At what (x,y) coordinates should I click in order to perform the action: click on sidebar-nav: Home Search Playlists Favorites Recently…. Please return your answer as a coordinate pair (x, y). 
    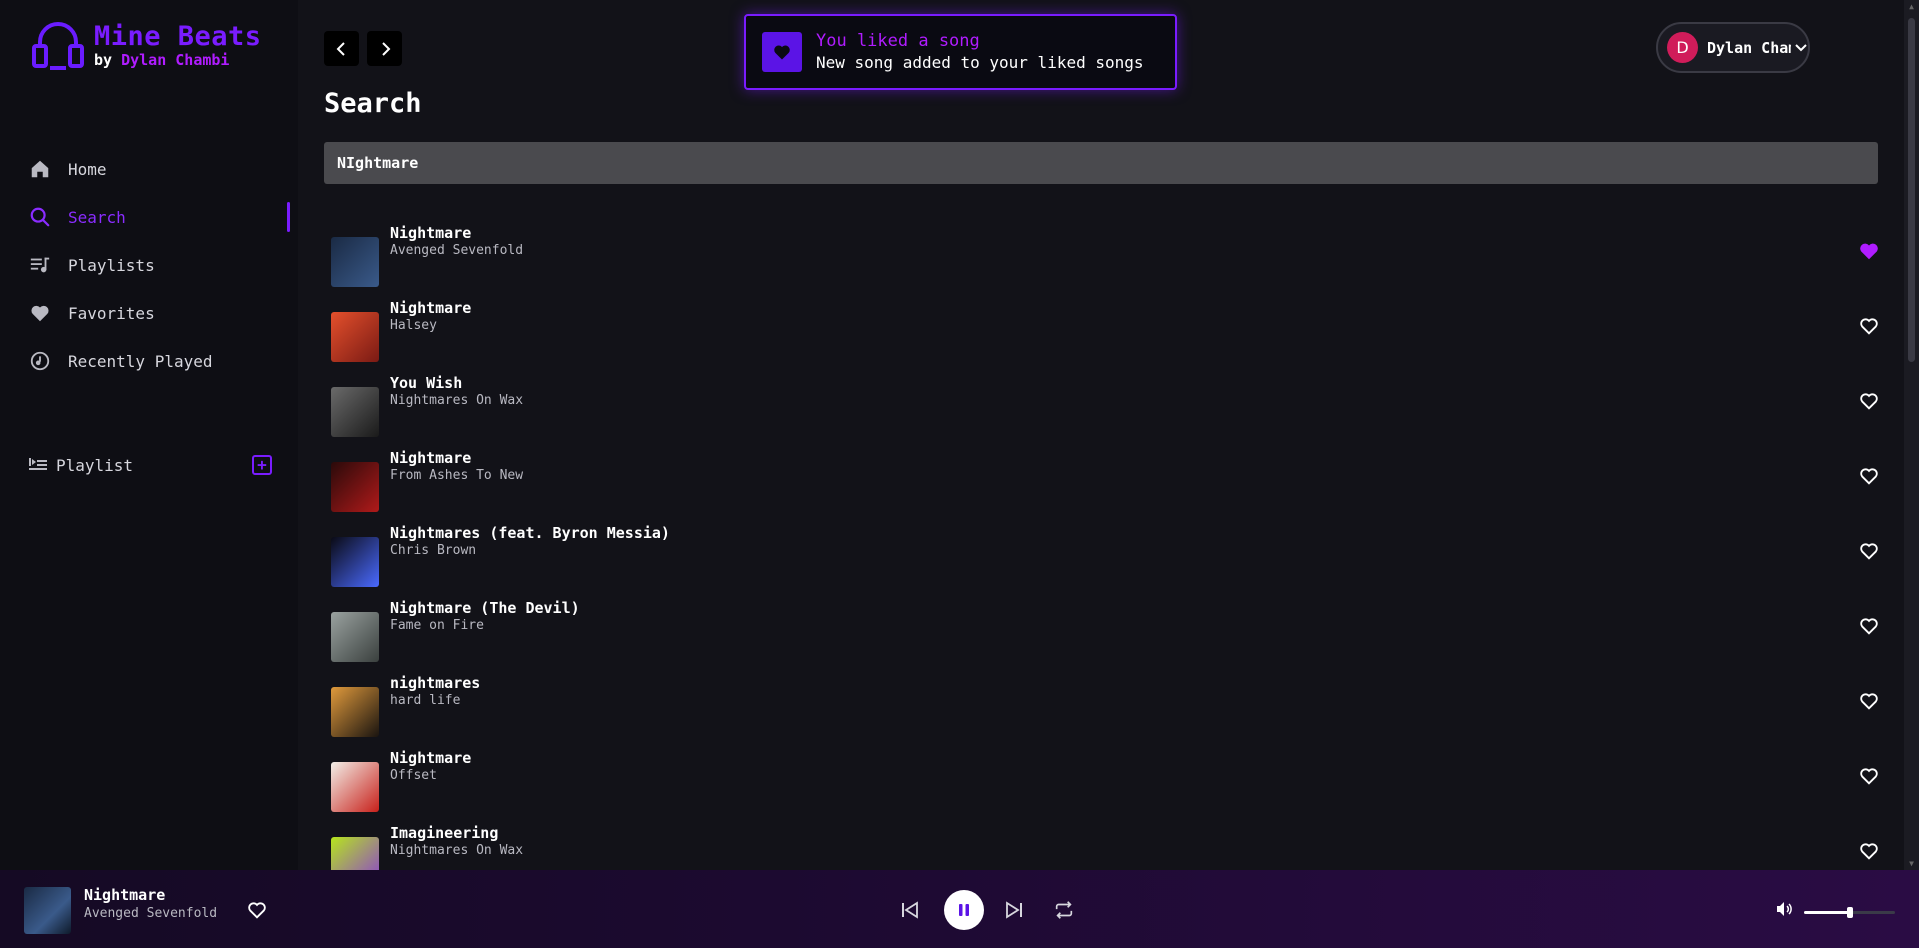
    Looking at the image, I should click on (149, 265).